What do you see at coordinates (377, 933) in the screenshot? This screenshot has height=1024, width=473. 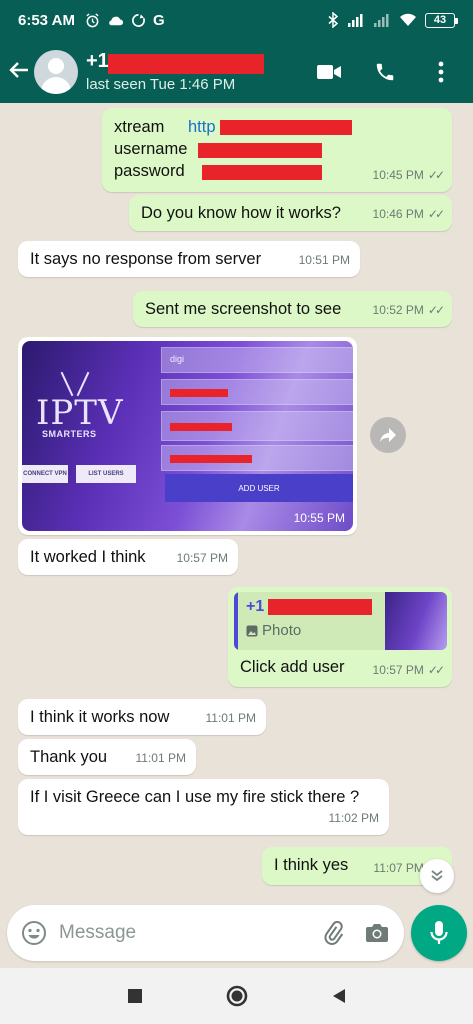 I see `camera-icon` at bounding box center [377, 933].